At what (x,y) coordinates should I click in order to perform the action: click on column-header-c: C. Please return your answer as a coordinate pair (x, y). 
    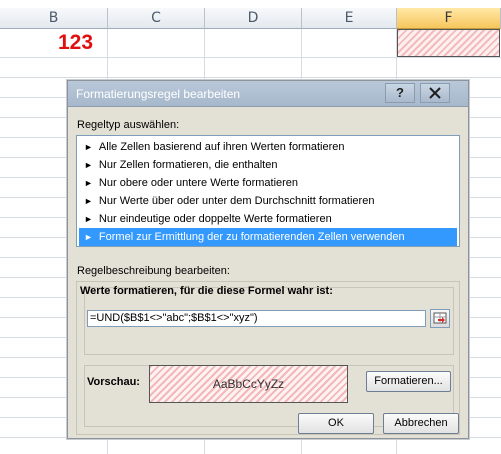
    Looking at the image, I should click on (156, 18).